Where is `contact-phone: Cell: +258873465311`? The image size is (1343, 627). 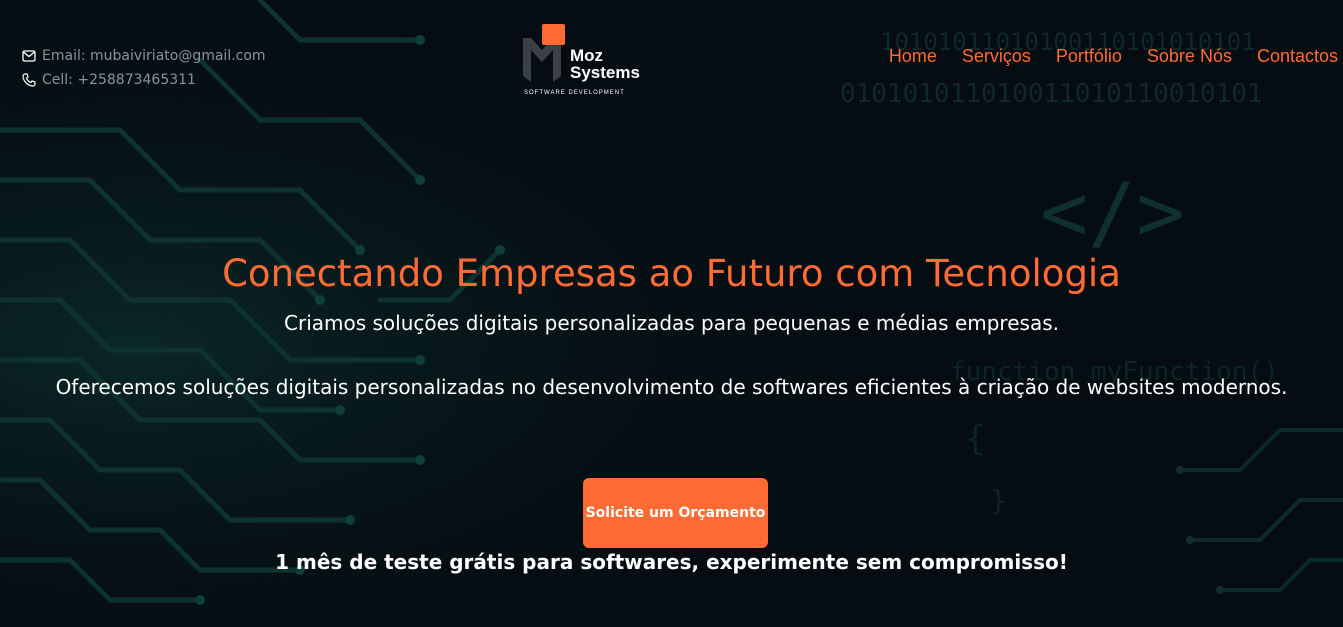
contact-phone: Cell: +258873465311 is located at coordinates (119, 80).